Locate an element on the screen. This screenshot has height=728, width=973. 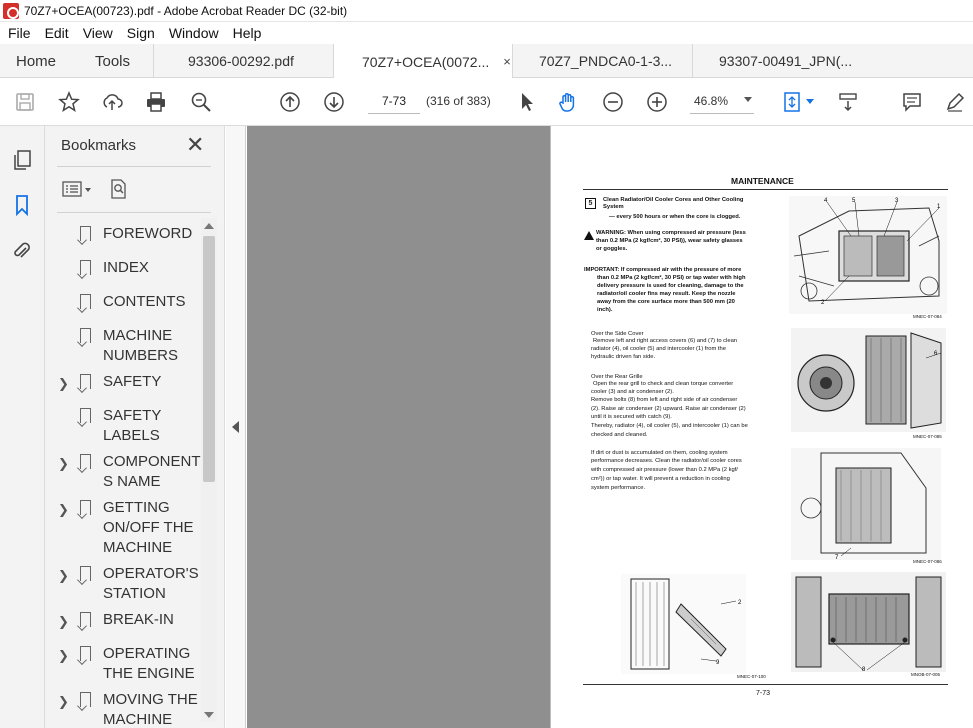
divider is located at coordinates (134, 166).